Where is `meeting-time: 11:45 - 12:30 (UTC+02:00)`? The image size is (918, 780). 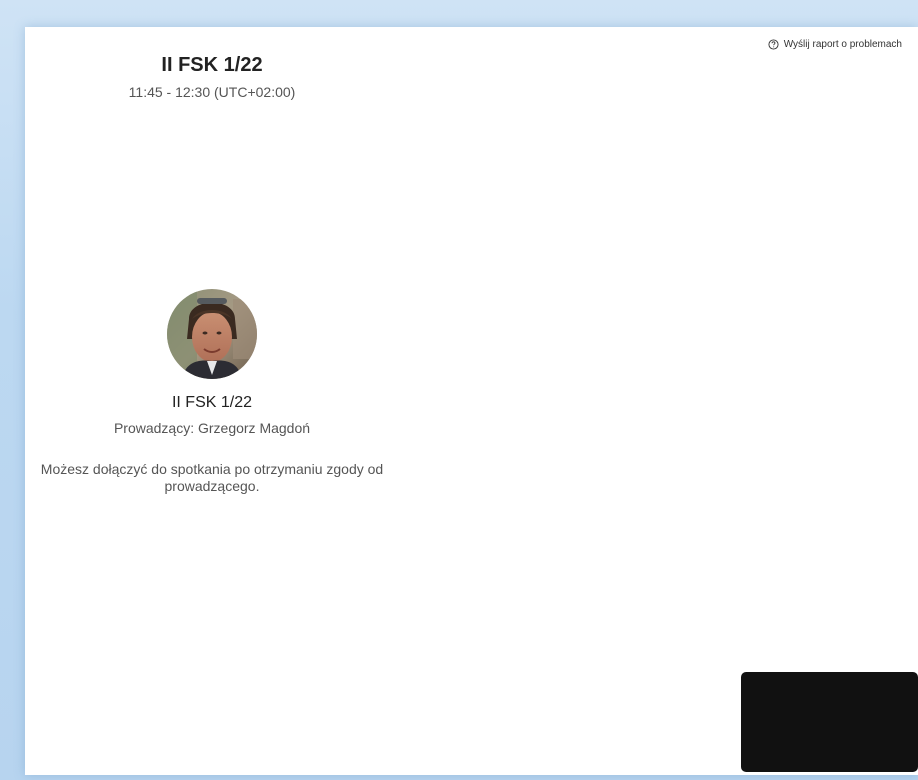 meeting-time: 11:45 - 12:30 (UTC+02:00) is located at coordinates (212, 92).